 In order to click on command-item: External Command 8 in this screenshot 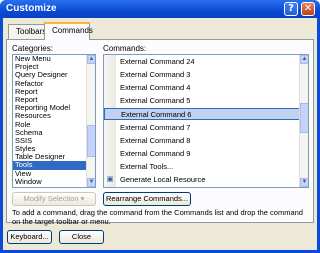, I will do `click(202, 141)`.